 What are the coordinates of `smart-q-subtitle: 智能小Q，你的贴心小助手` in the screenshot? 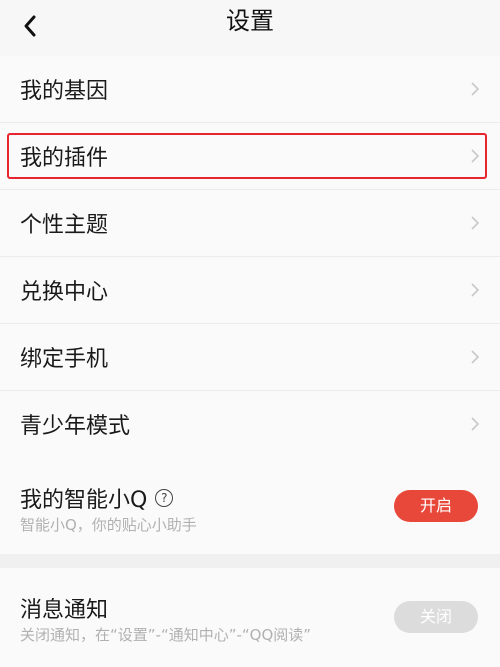 It's located at (108, 525).